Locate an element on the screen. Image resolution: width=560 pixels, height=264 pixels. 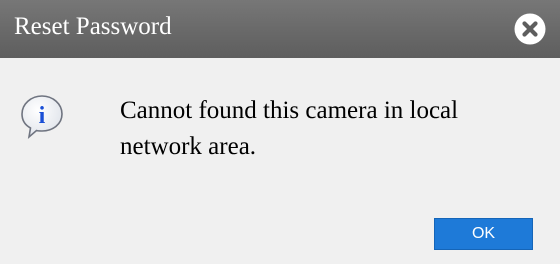
info-icon: i is located at coordinates (42, 117).